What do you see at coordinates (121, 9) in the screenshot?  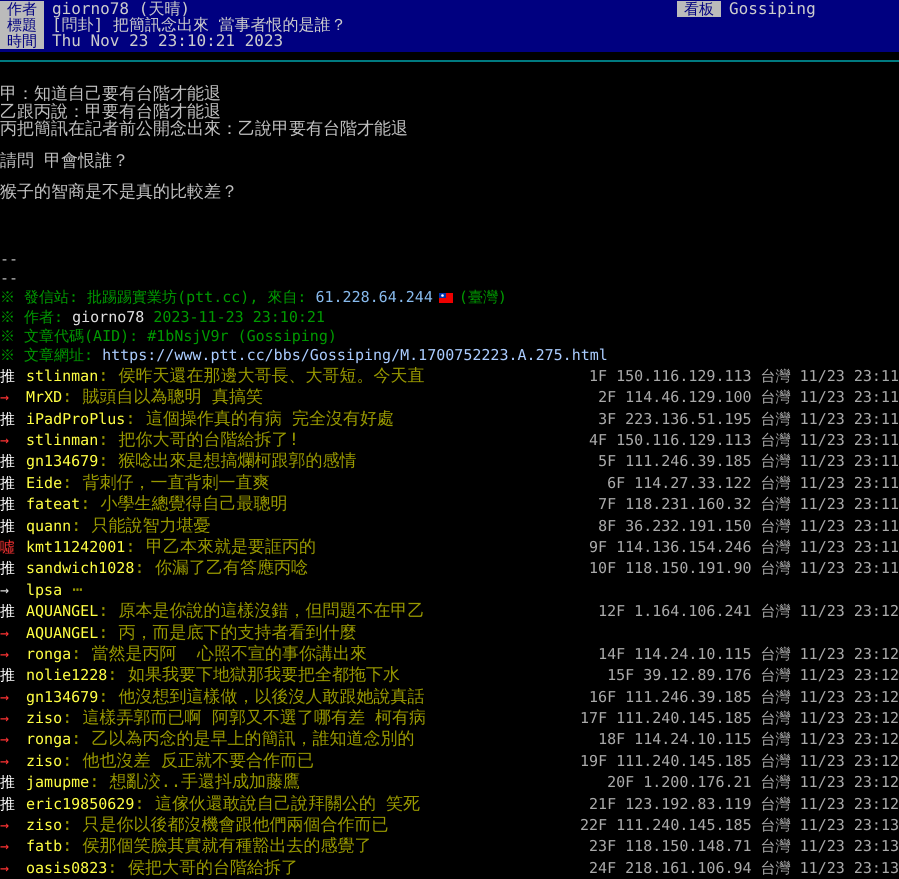 I see `author-value: giorno78 (天晴)` at bounding box center [121, 9].